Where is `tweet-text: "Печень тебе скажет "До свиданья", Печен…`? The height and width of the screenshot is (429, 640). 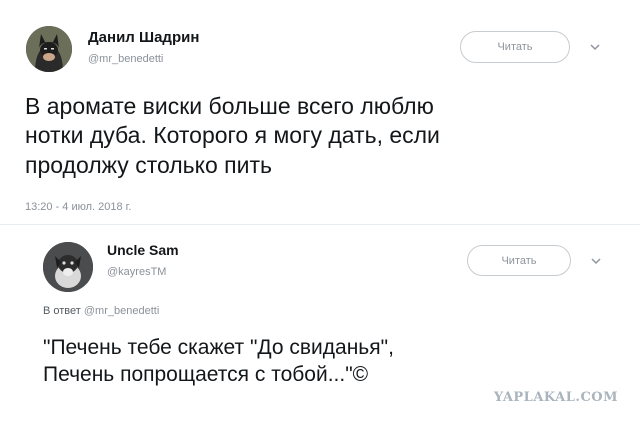 tweet-text: "Печень тебе скажет "До свиданья", Печен… is located at coordinates (218, 361).